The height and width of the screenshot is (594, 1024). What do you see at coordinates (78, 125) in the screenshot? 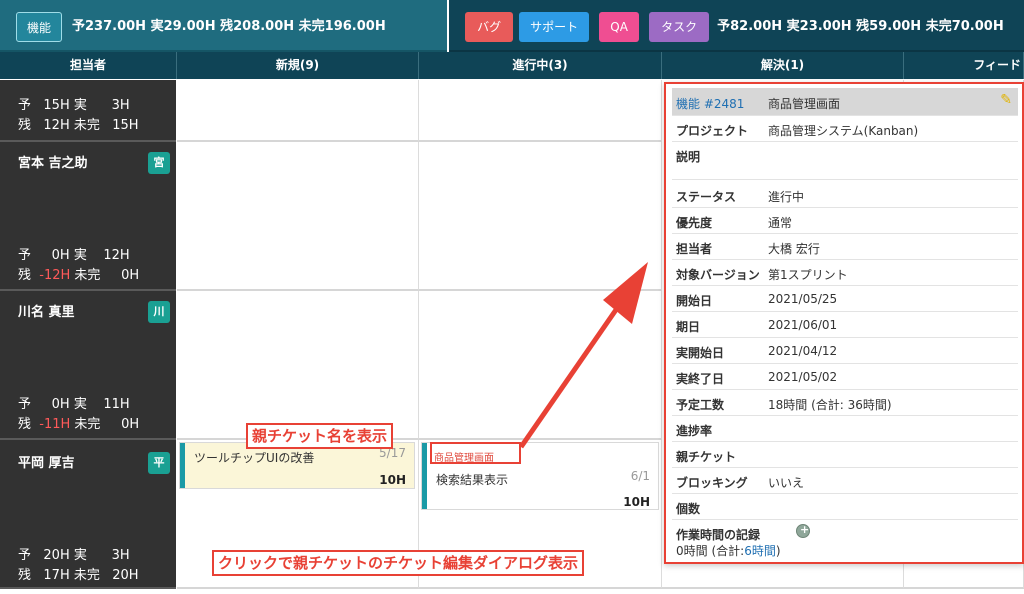
I see `remaining-line: 残 12H 未完 15H` at bounding box center [78, 125].